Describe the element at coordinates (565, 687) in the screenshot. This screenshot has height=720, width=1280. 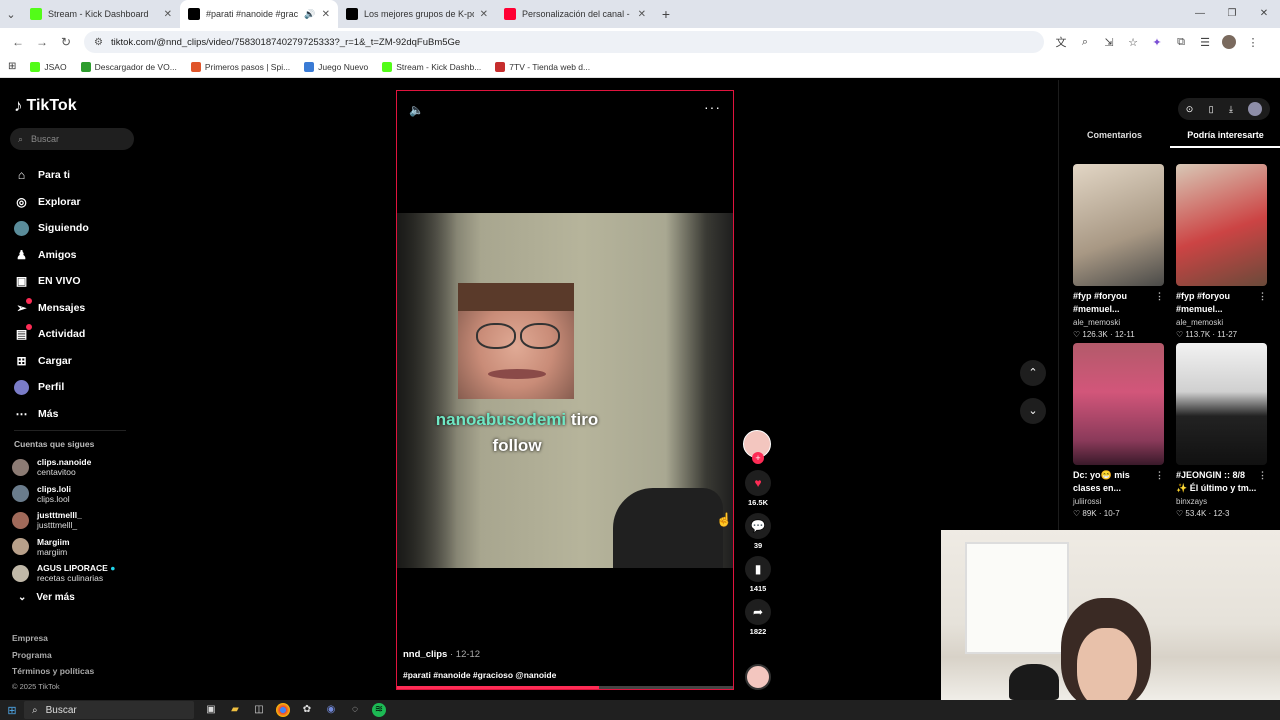
I see `video-progress-bar` at that location.